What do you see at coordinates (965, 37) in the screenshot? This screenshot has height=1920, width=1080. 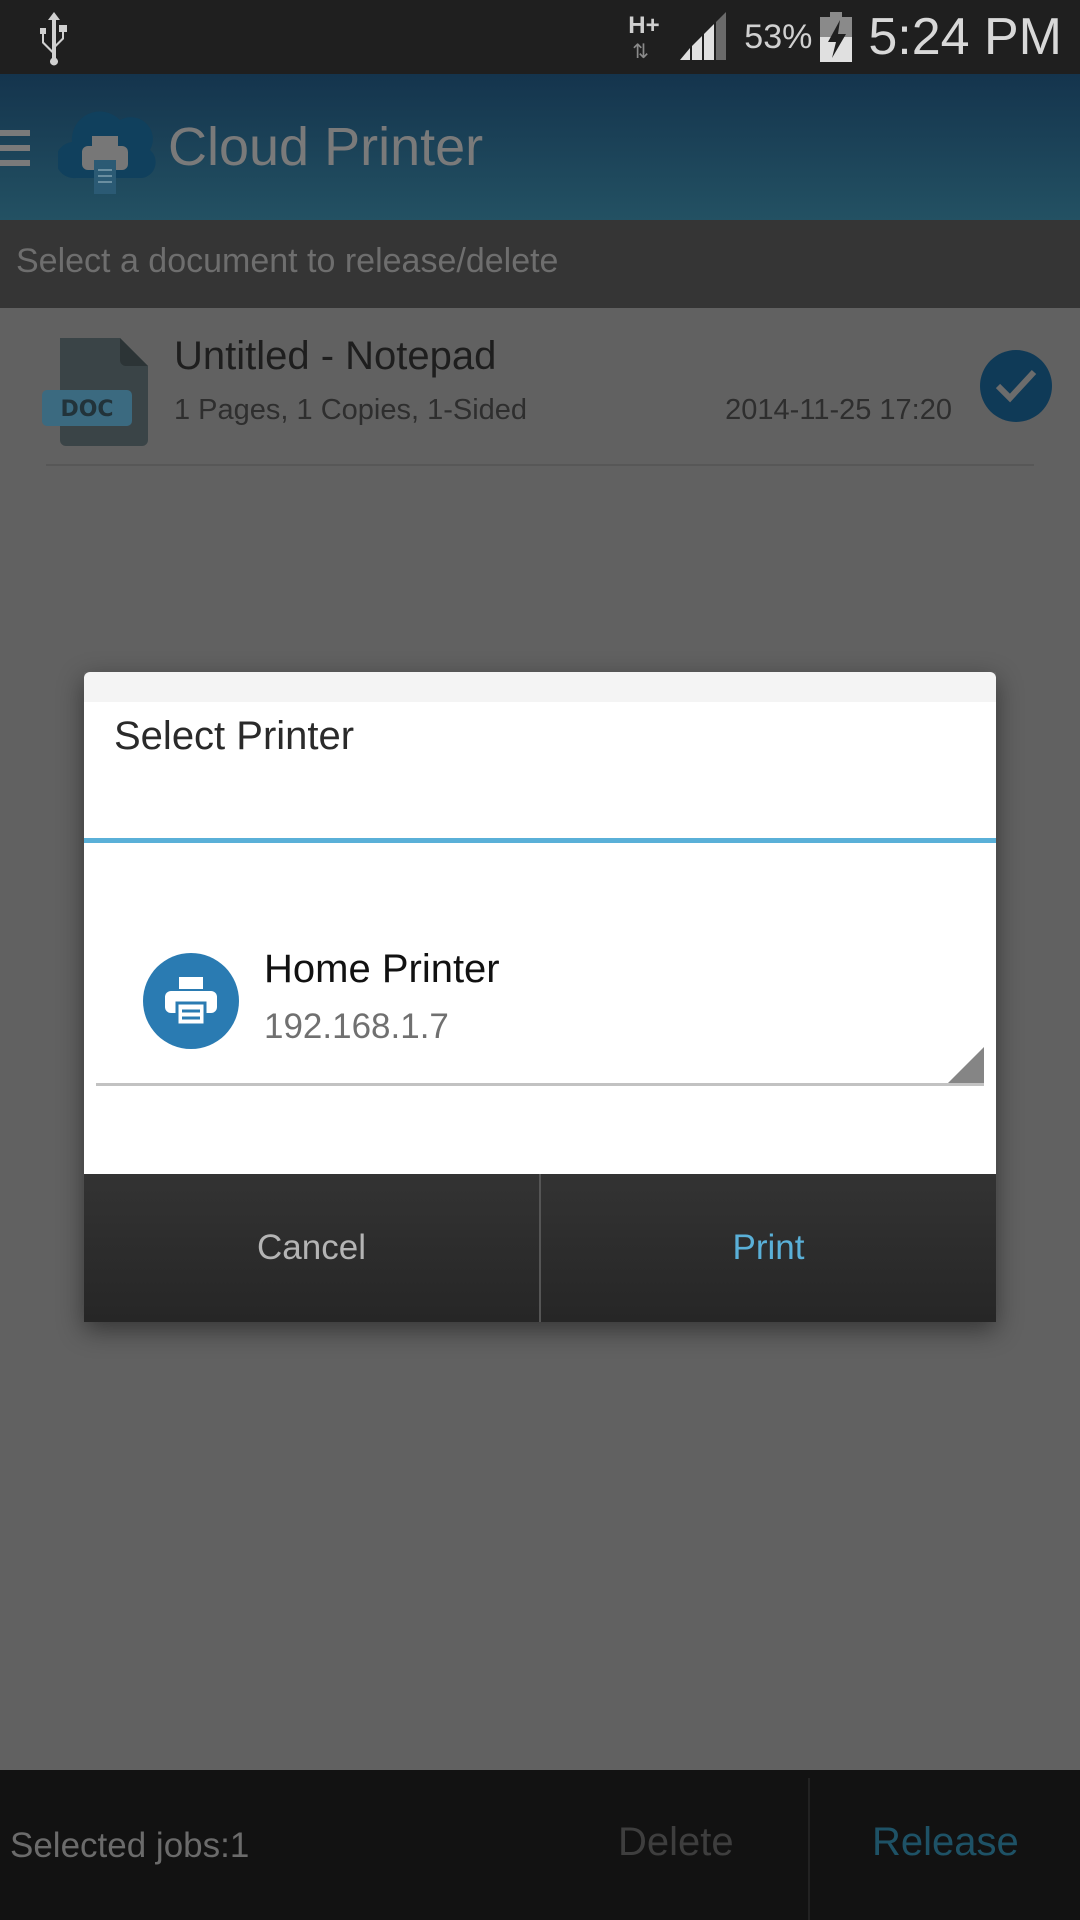 I see `clock: 5:24 PM` at bounding box center [965, 37].